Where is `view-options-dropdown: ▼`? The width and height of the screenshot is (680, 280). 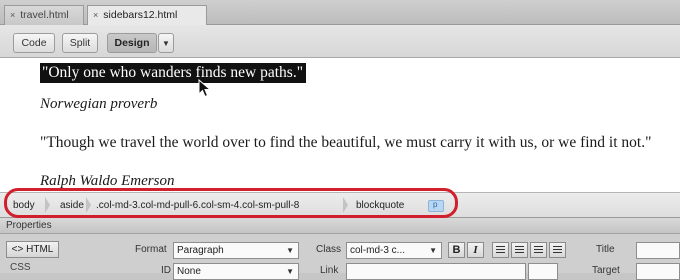 view-options-dropdown: ▼ is located at coordinates (166, 43).